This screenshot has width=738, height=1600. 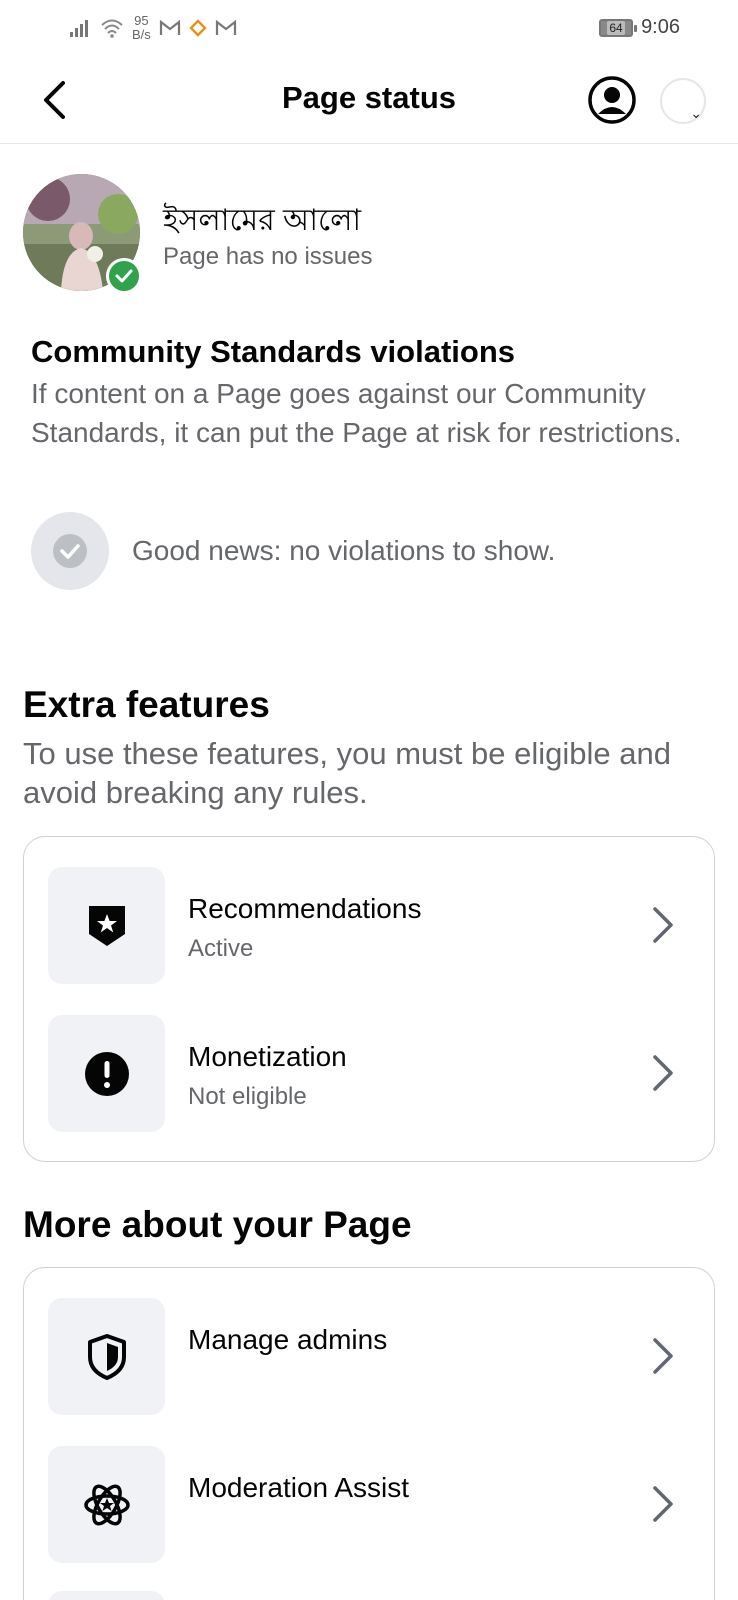 What do you see at coordinates (273, 351) in the screenshot?
I see `community-standards-title: Community Standards violations` at bounding box center [273, 351].